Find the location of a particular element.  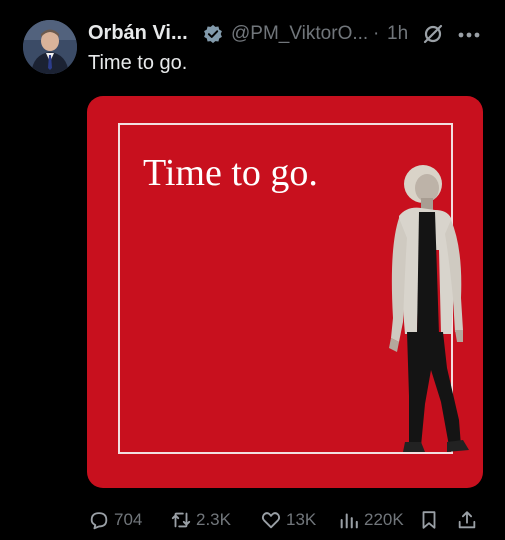

tweet-text: Time to go. is located at coordinates (138, 63).